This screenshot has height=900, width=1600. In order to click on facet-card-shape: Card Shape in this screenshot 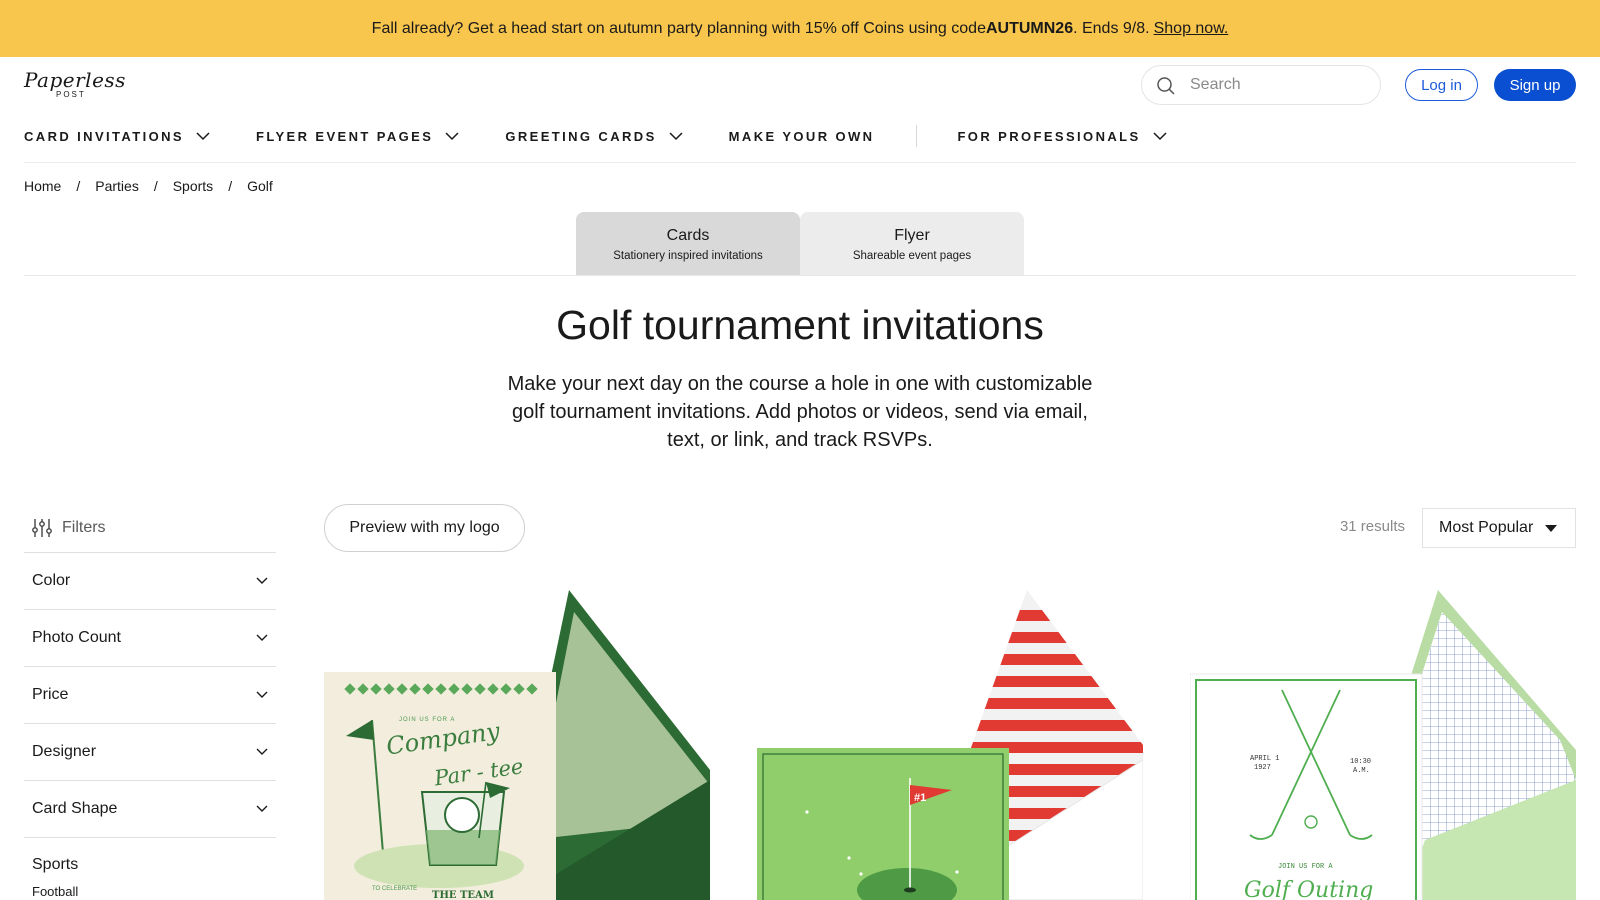, I will do `click(150, 809)`.